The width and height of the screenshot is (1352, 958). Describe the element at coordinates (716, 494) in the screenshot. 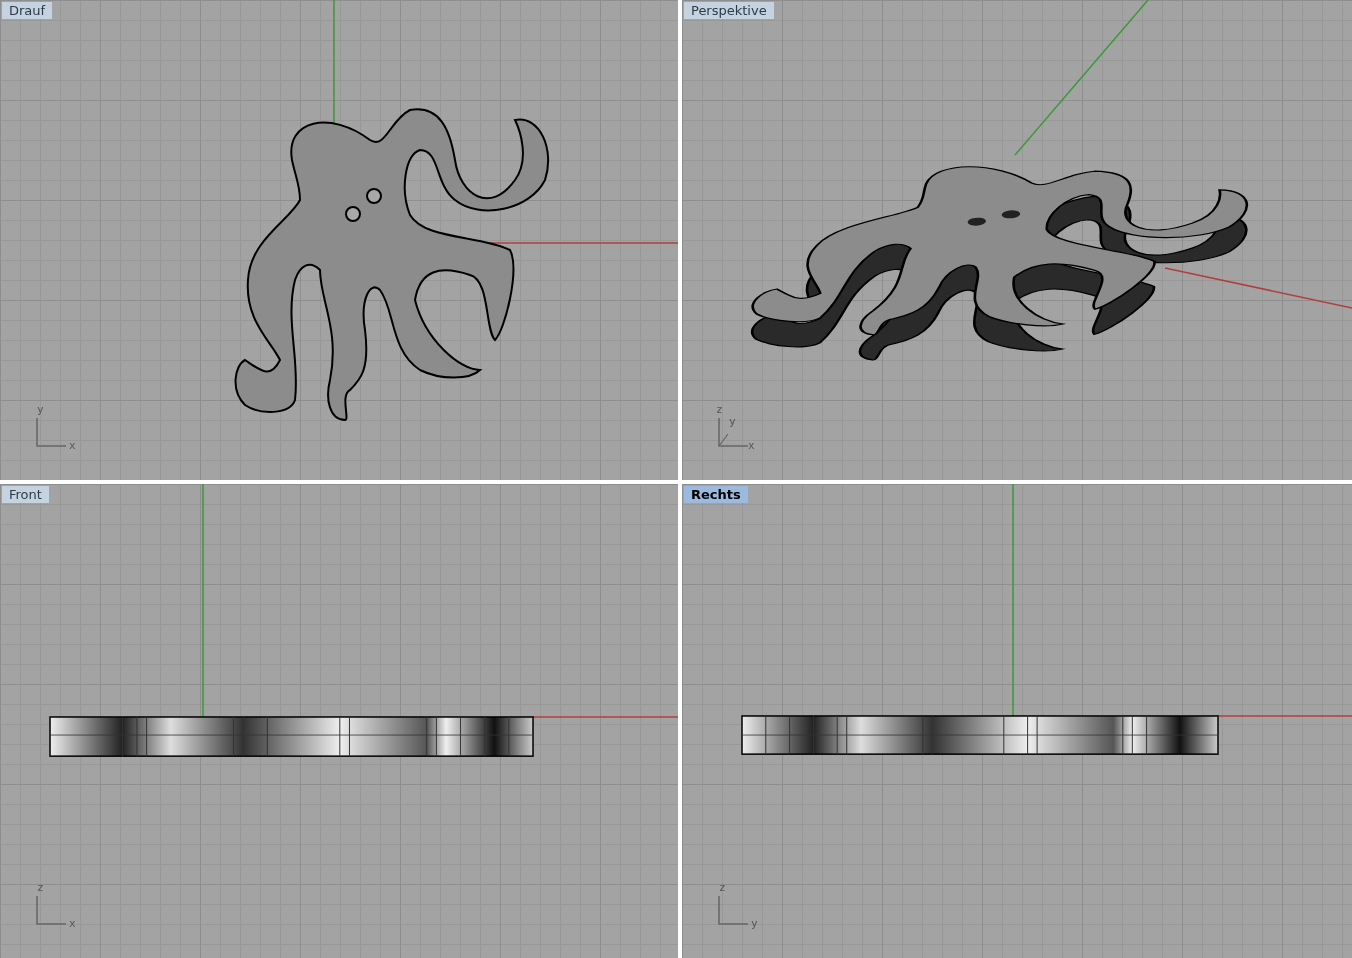

I see `viewport-tab: Rechts` at that location.